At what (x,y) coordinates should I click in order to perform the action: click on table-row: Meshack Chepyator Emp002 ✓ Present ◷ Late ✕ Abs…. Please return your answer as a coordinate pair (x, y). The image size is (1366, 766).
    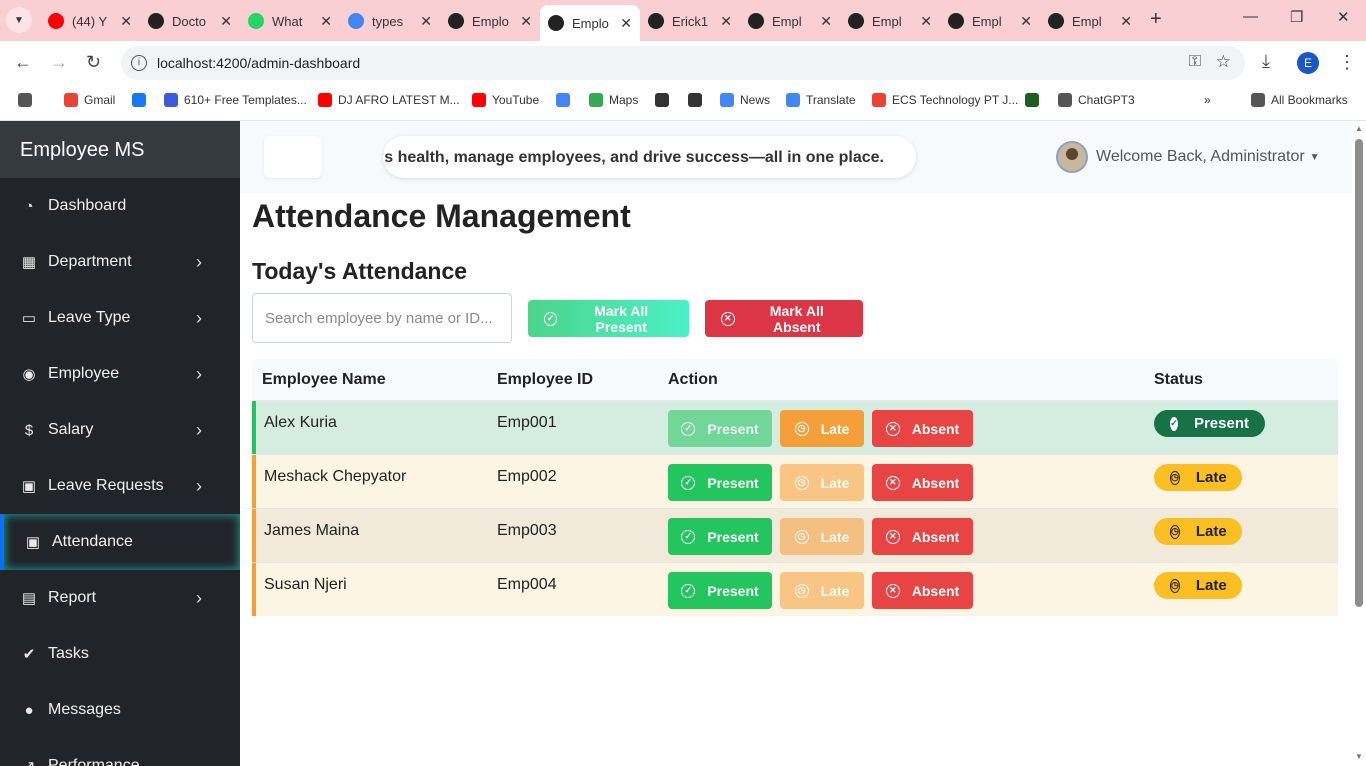
    Looking at the image, I should click on (795, 481).